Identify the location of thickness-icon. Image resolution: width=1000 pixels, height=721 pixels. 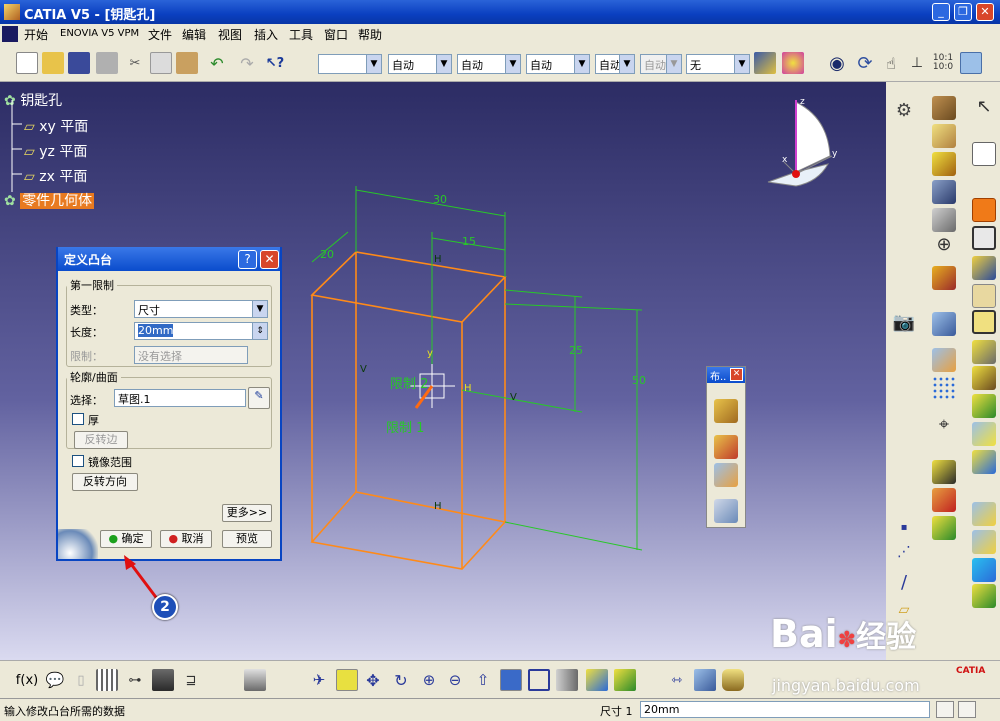
(984, 434).